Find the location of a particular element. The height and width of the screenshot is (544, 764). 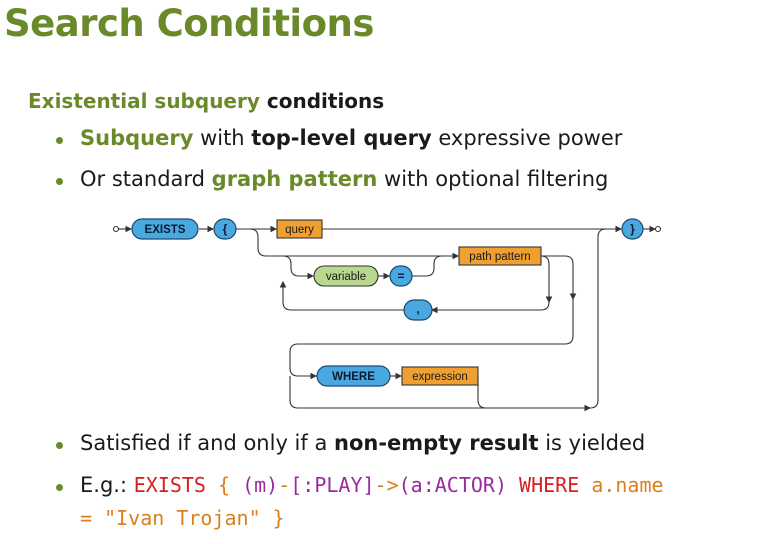

path-pattern-nonterminal: path pattern is located at coordinates (500, 256).